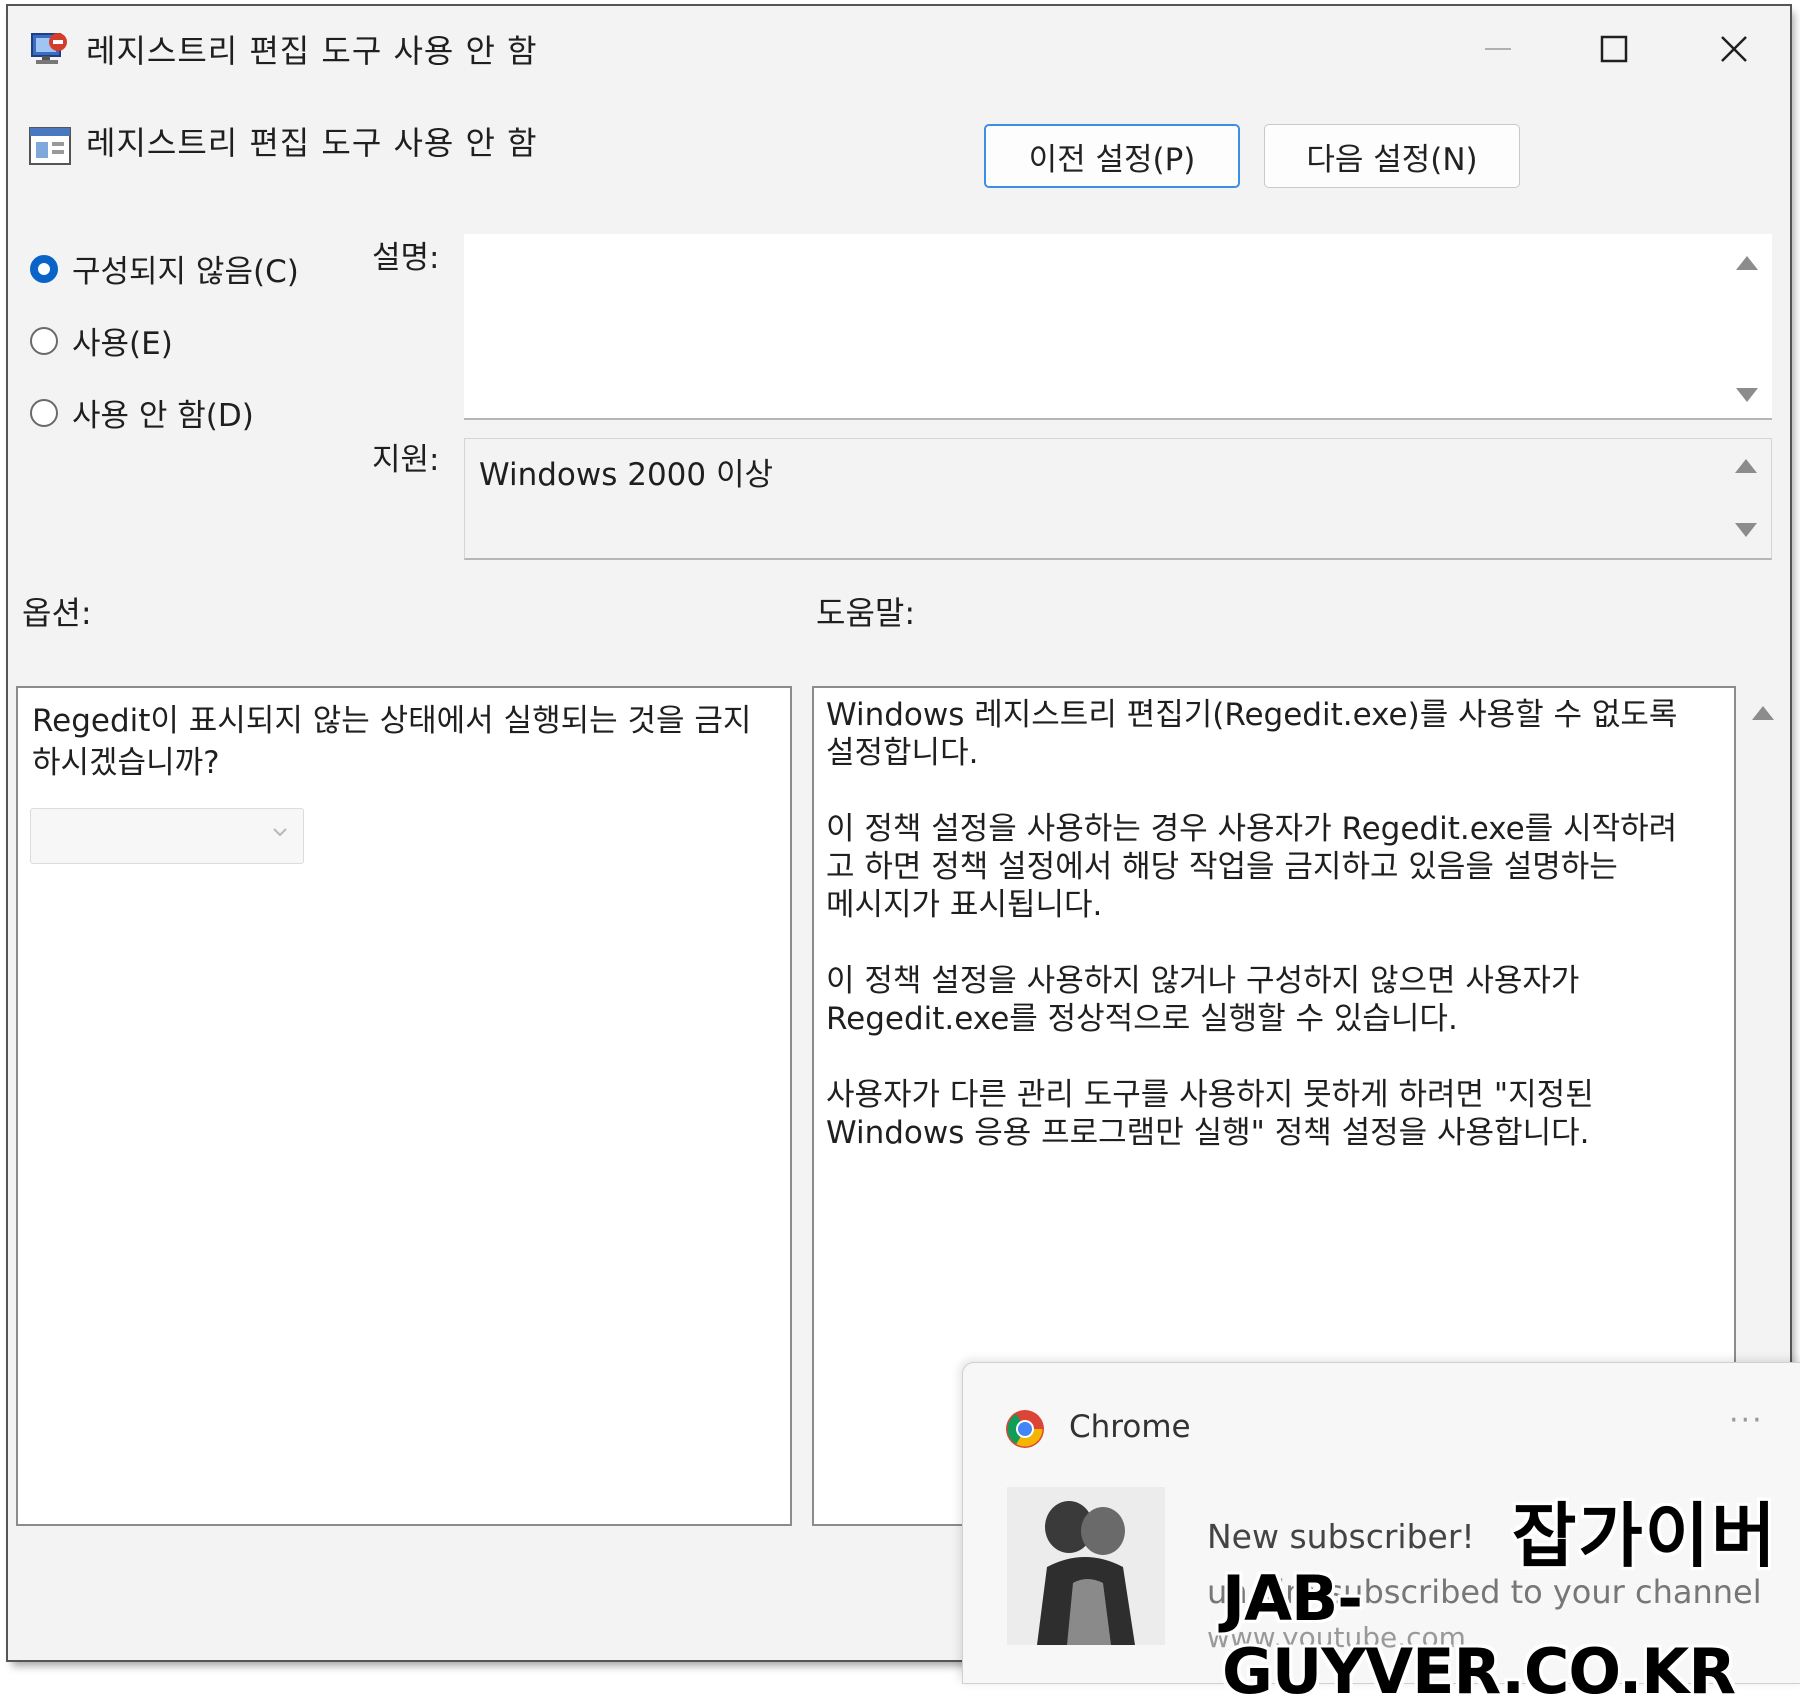 The height and width of the screenshot is (1708, 1800). What do you see at coordinates (1112, 156) in the screenshot?
I see `previous-setting-button: 이전 설정(P)` at bounding box center [1112, 156].